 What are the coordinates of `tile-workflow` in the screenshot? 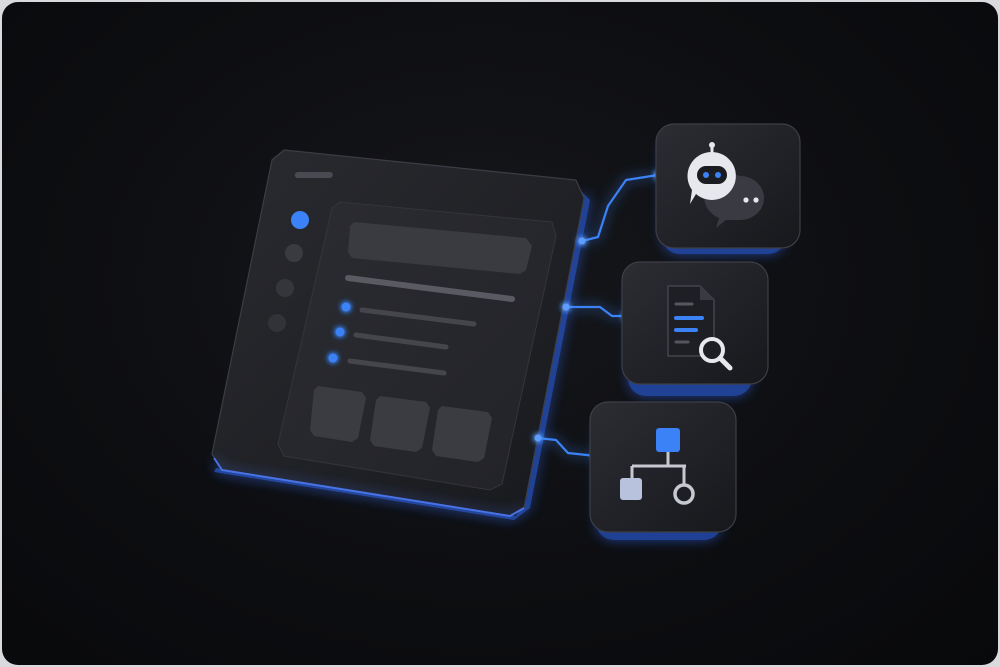 It's located at (663, 470).